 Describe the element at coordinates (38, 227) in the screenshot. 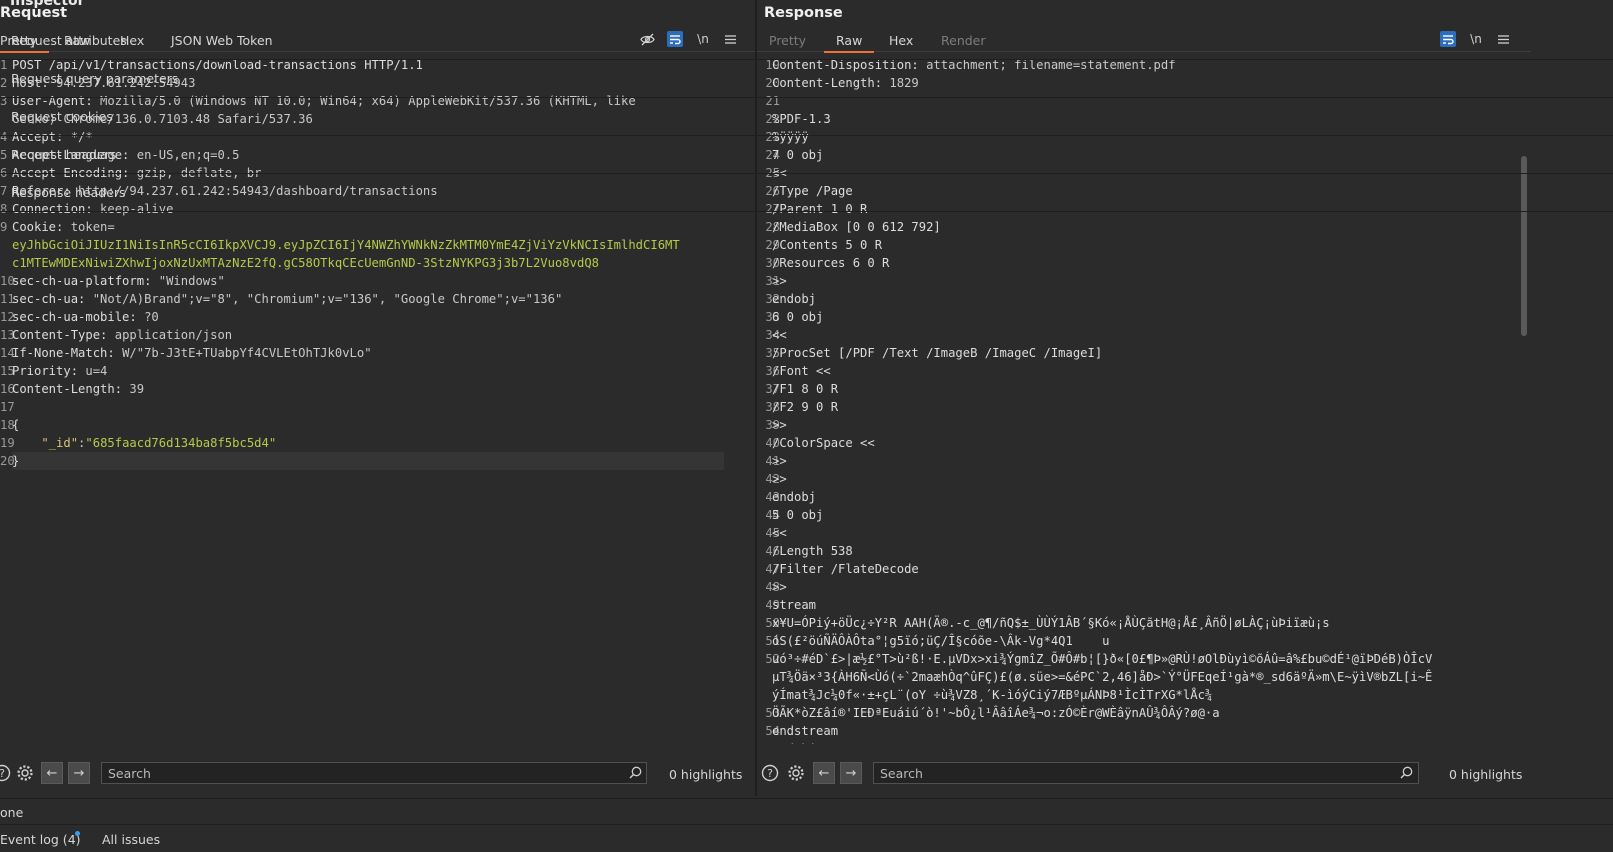

I see `header-key: Cookie:` at that location.